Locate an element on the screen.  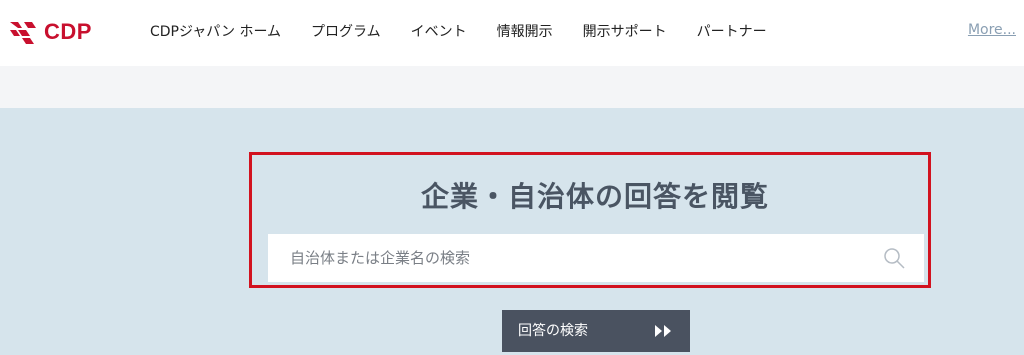
cdp-logo: CDP is located at coordinates (50, 32).